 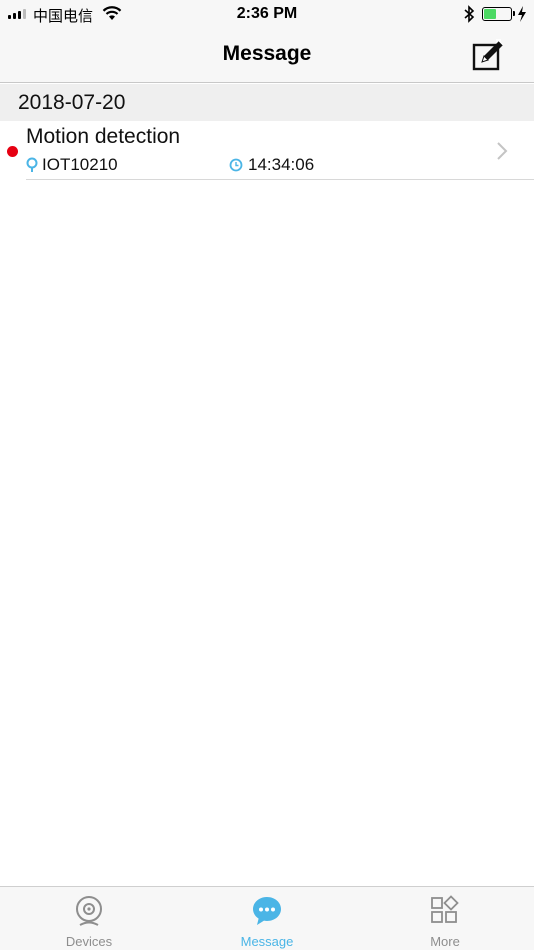 What do you see at coordinates (89, 911) in the screenshot?
I see `camera-icon` at bounding box center [89, 911].